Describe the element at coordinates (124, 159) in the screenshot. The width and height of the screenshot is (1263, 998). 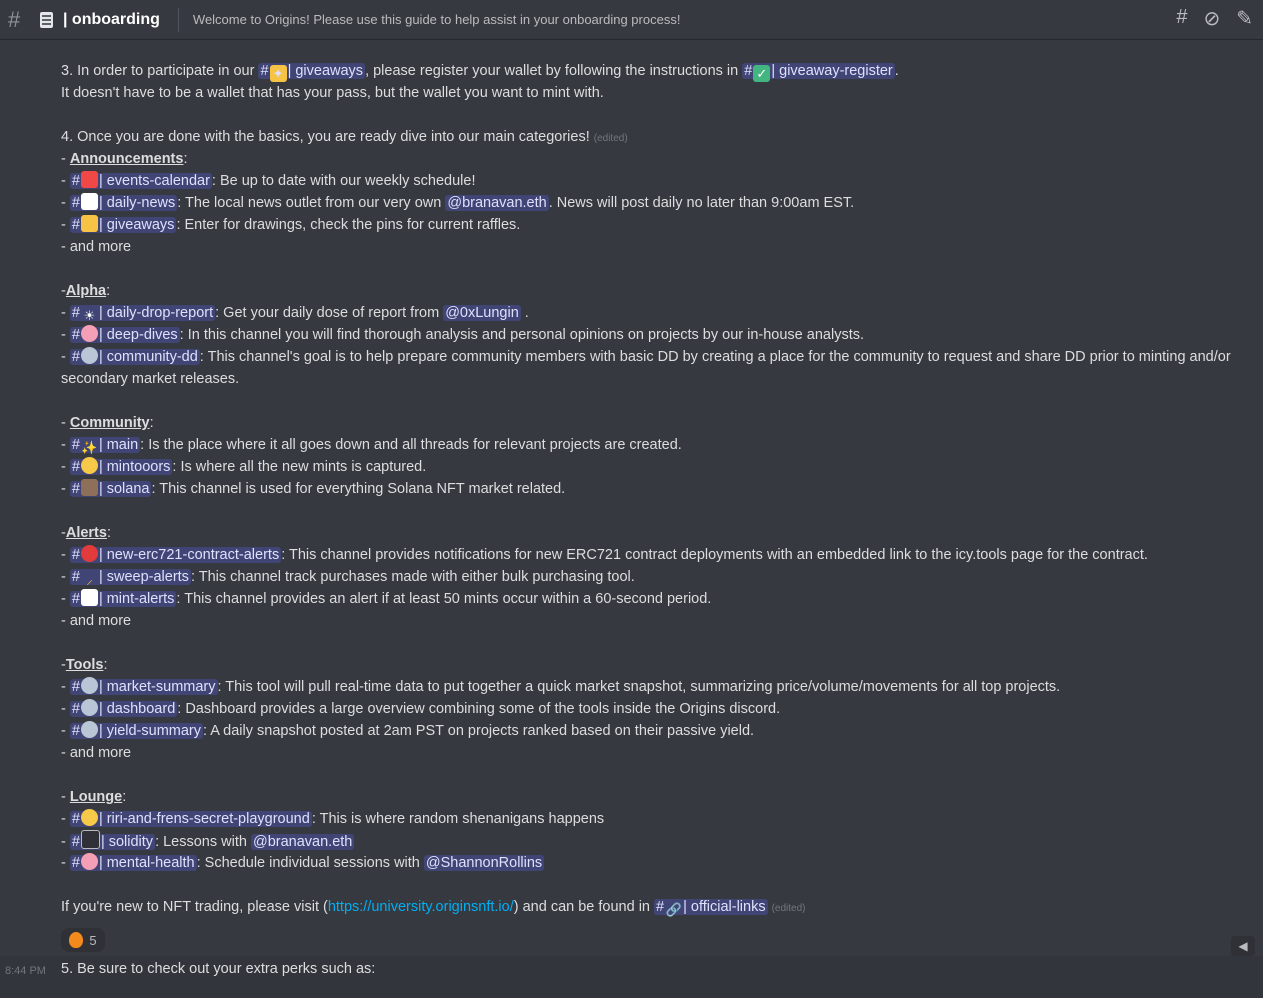
I see `category-heading: - Announcements:` at that location.